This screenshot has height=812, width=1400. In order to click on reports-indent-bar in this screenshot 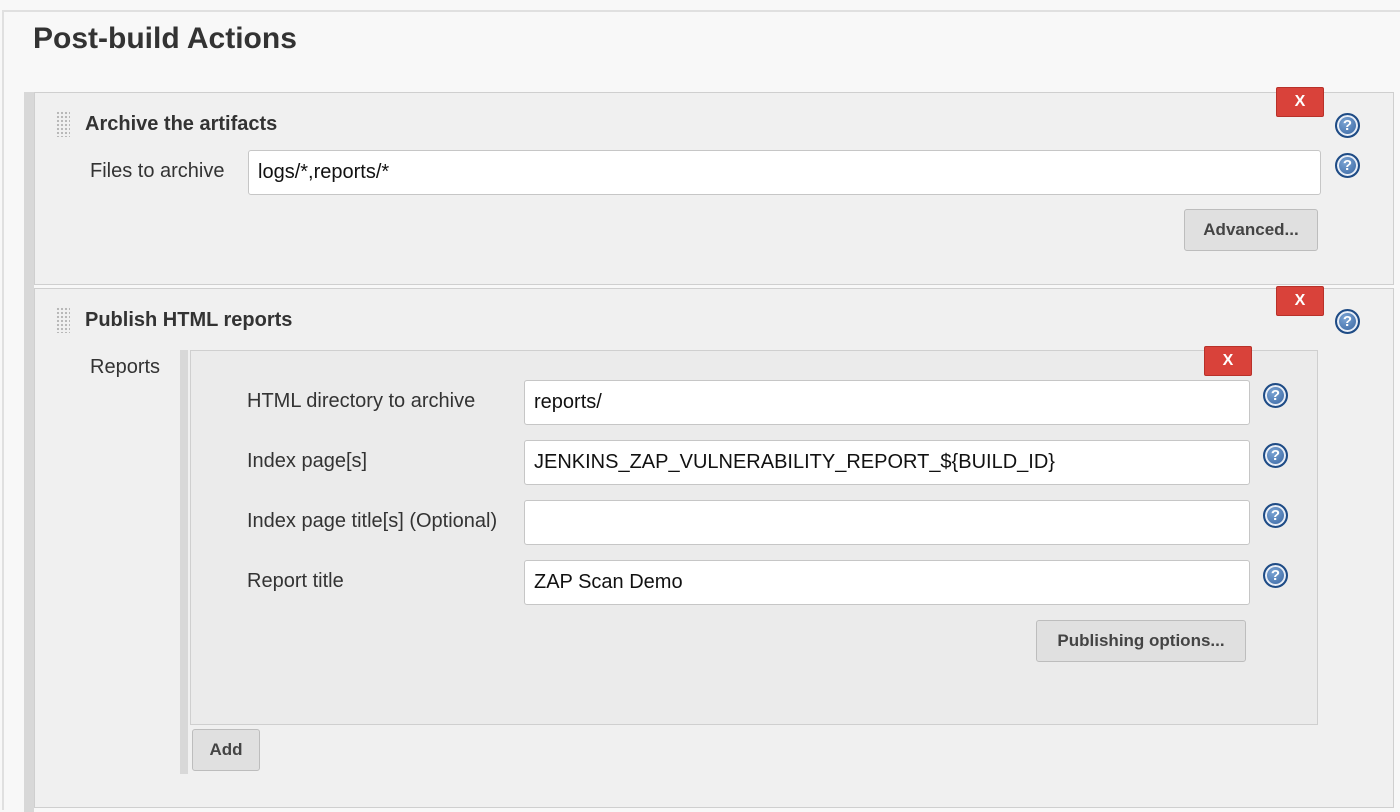, I will do `click(184, 562)`.